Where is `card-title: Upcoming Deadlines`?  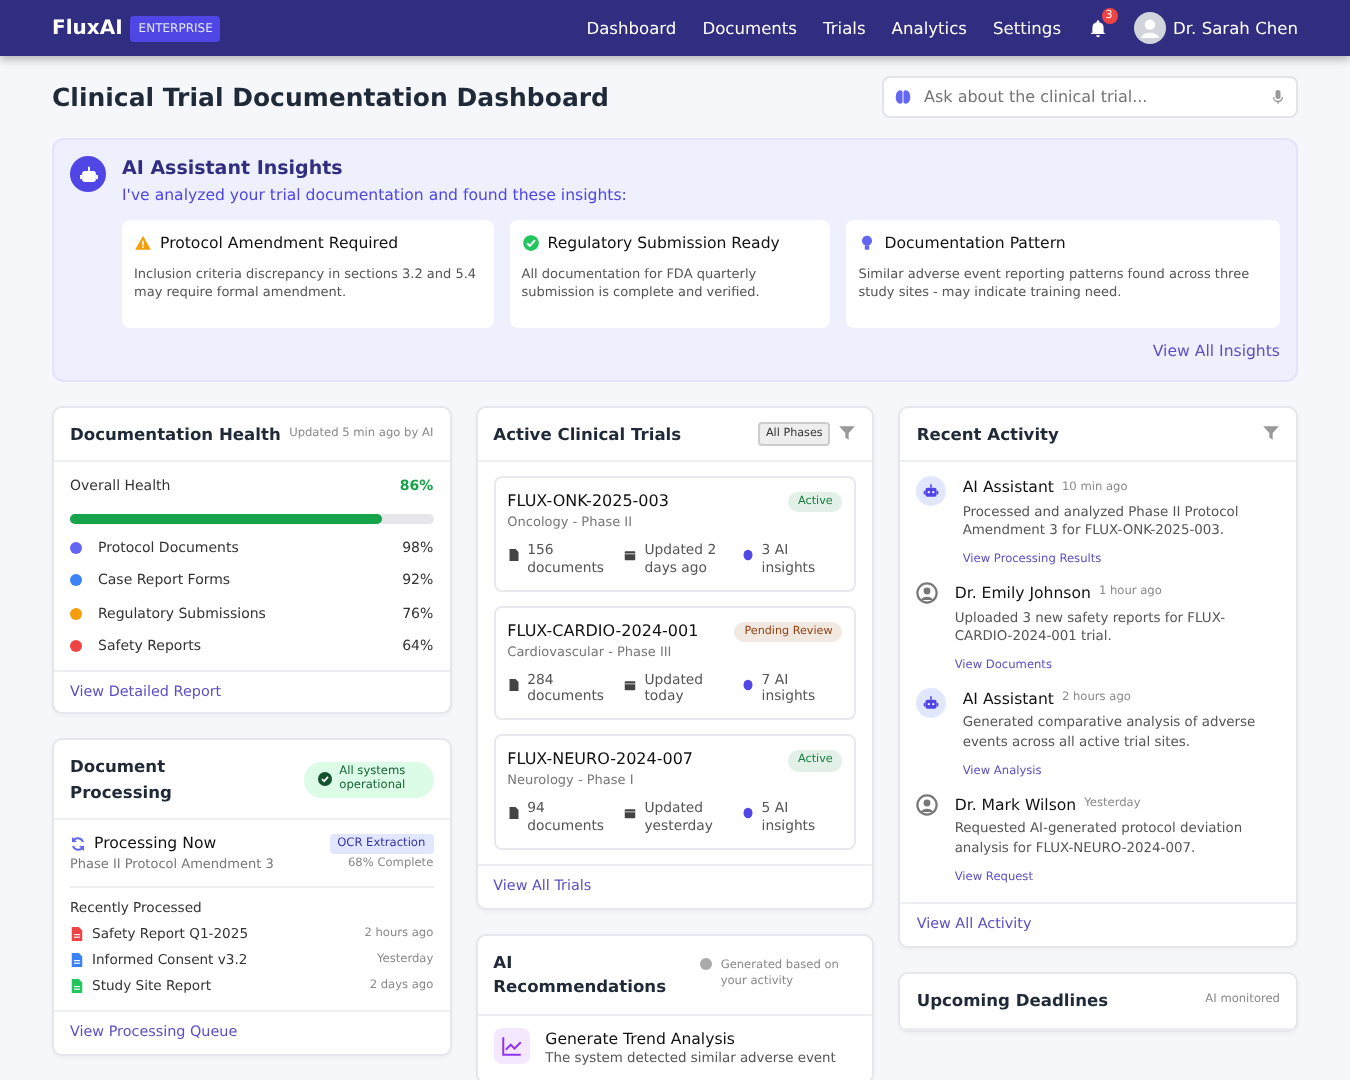
card-title: Upcoming Deadlines is located at coordinates (1012, 1001).